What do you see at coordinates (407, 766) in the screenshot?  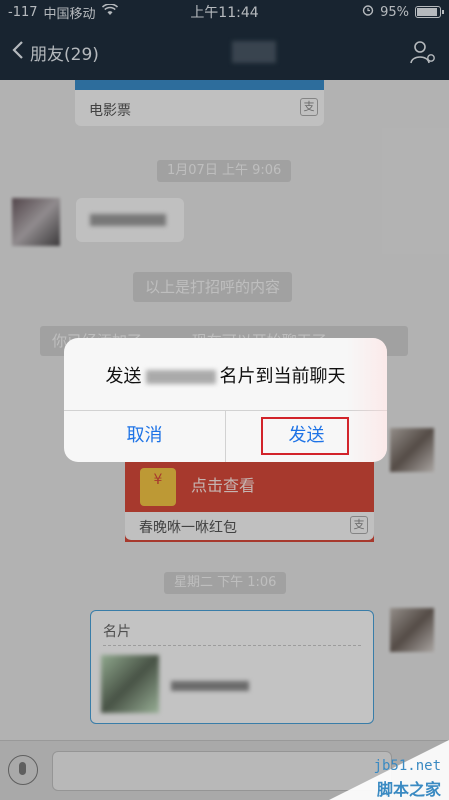 I see `watermark-site: jb51.net` at bounding box center [407, 766].